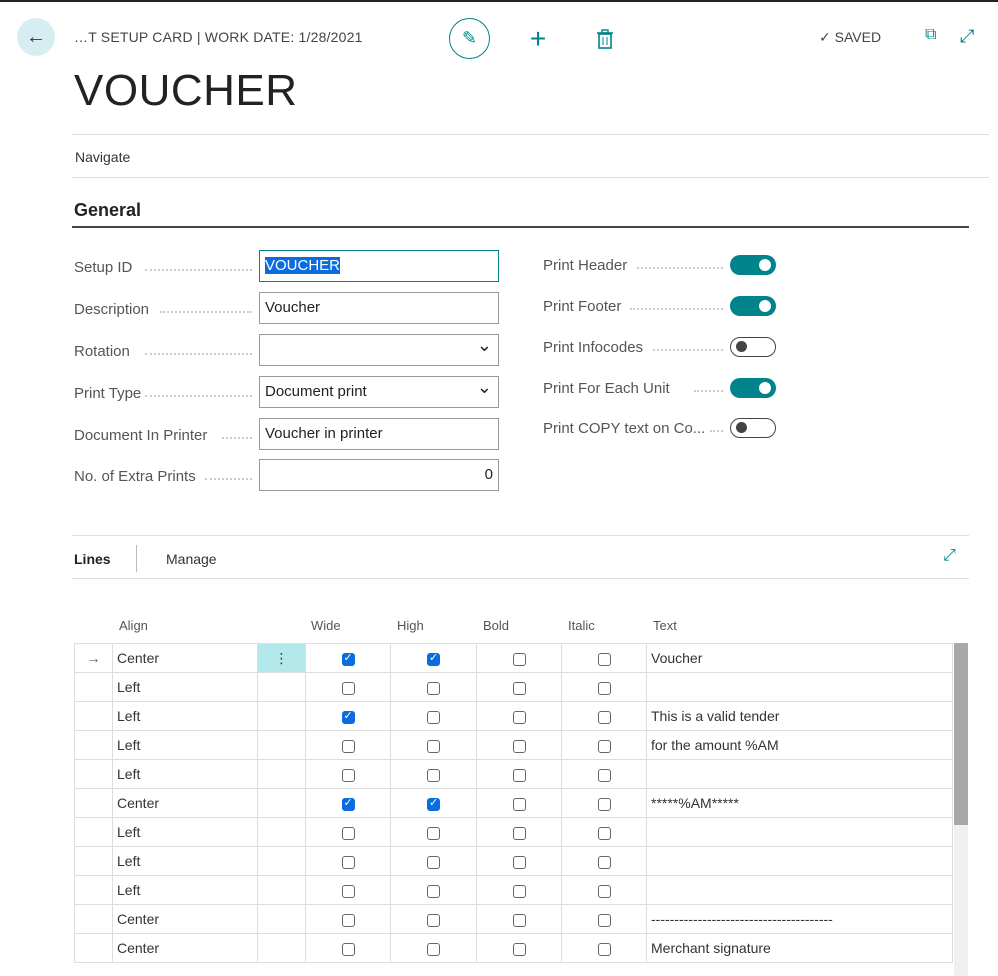 This screenshot has height=976, width=998. I want to click on text-cell: for the amount %AM, so click(799, 745).